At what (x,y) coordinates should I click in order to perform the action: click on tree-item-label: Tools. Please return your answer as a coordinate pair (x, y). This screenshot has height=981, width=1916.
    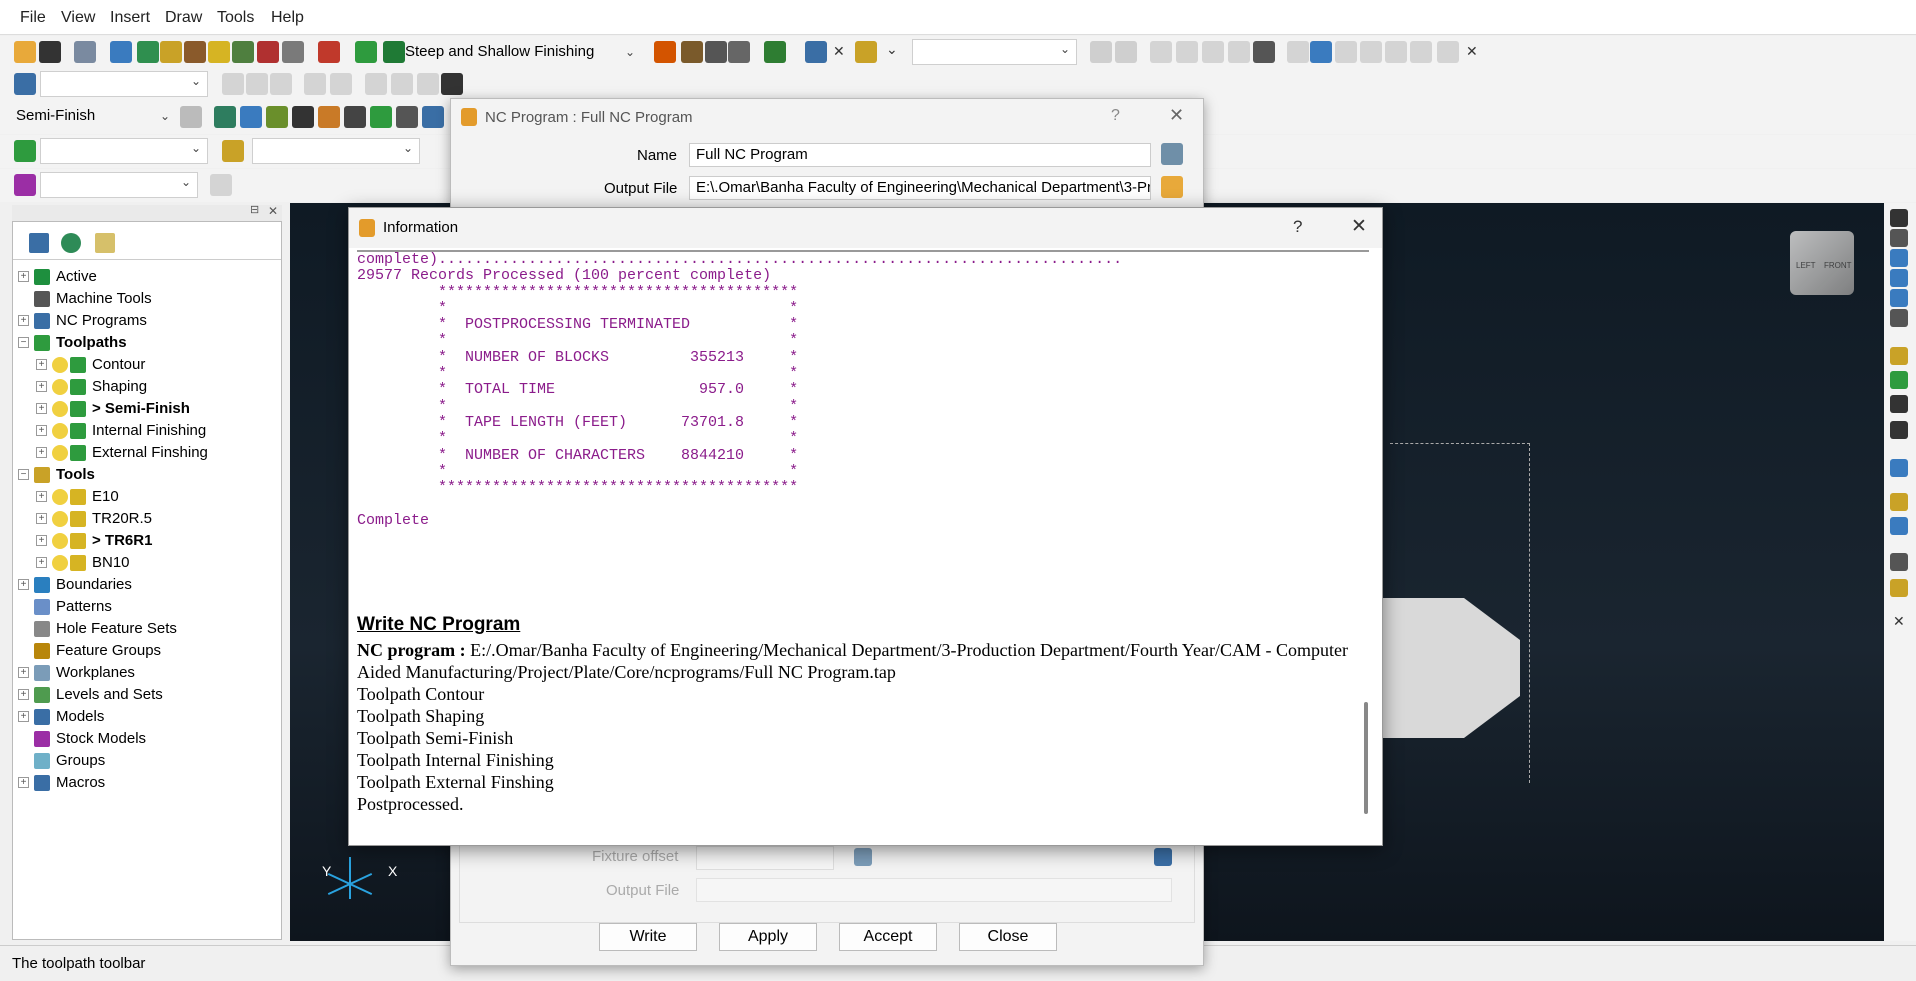
    Looking at the image, I should click on (75, 474).